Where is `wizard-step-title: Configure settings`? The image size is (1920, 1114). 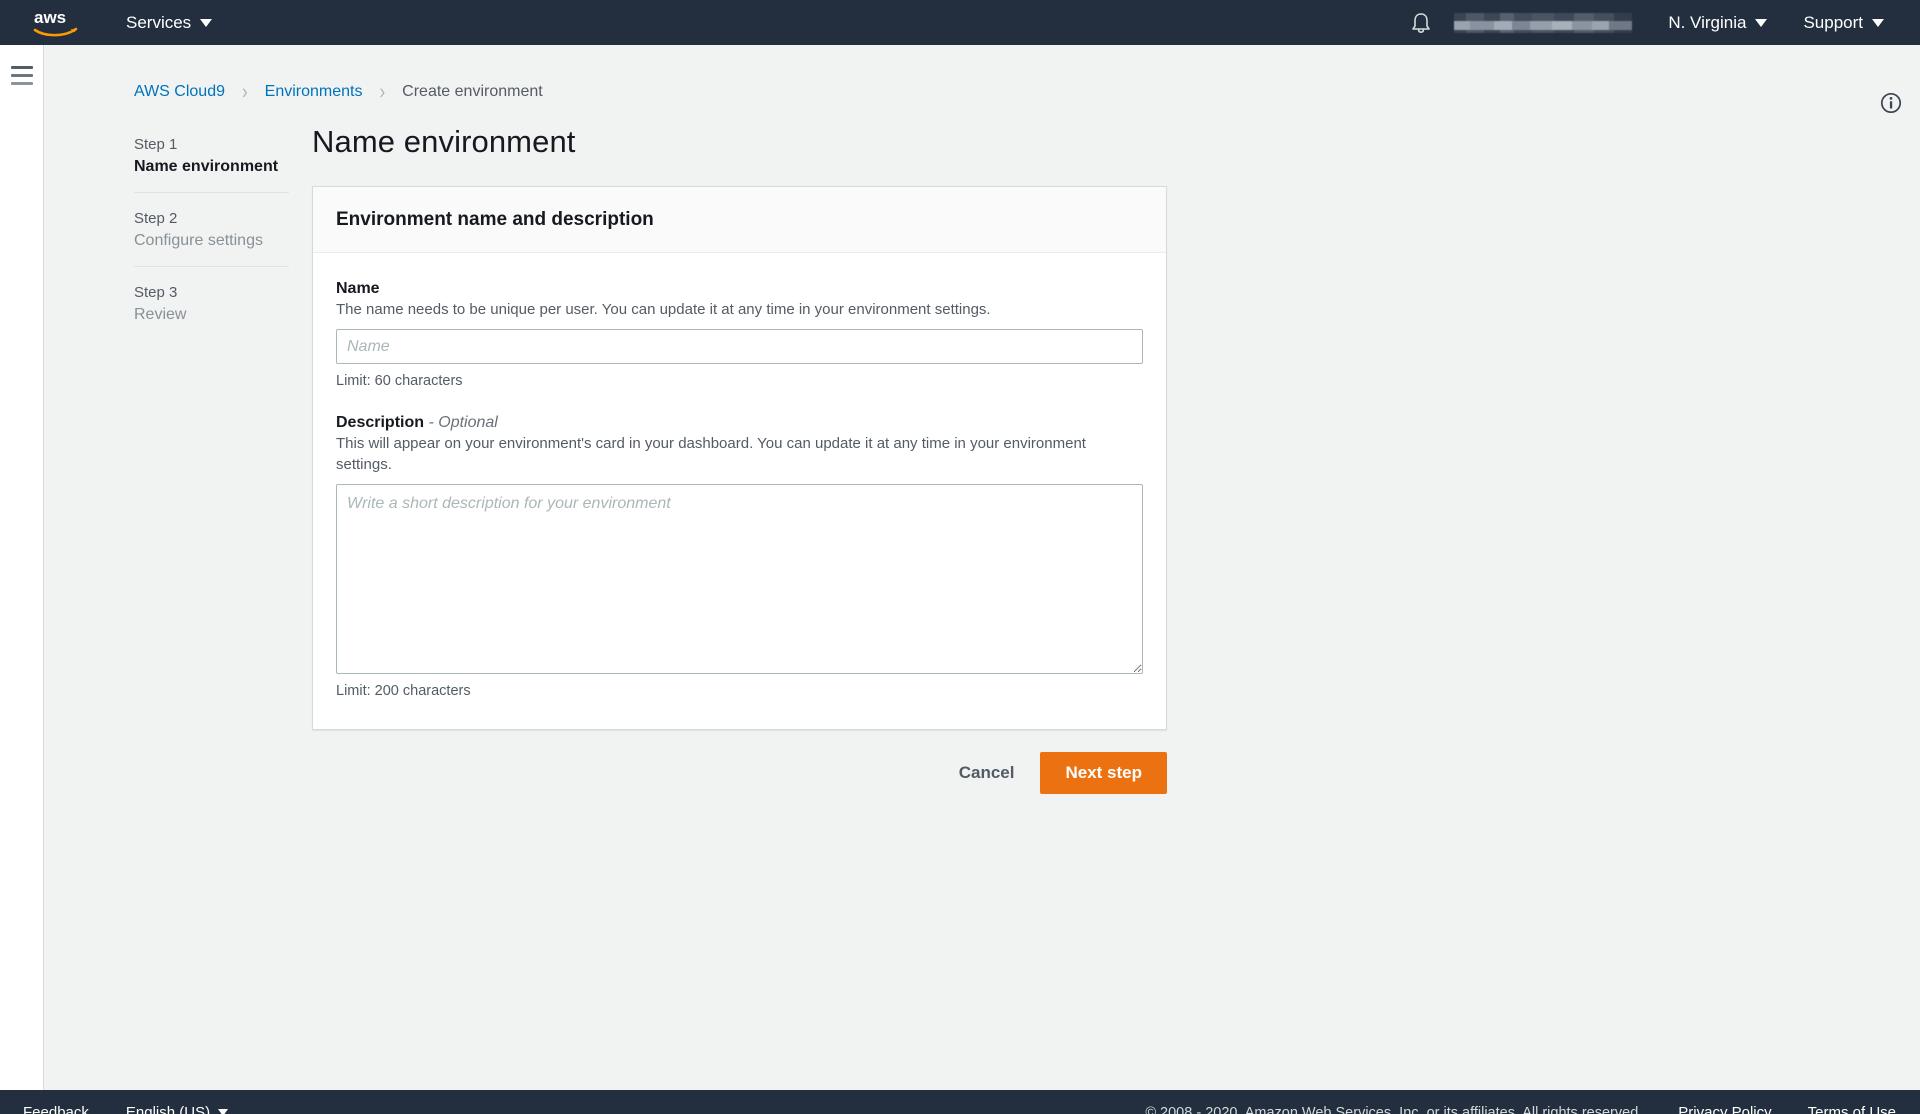 wizard-step-title: Configure settings is located at coordinates (198, 240).